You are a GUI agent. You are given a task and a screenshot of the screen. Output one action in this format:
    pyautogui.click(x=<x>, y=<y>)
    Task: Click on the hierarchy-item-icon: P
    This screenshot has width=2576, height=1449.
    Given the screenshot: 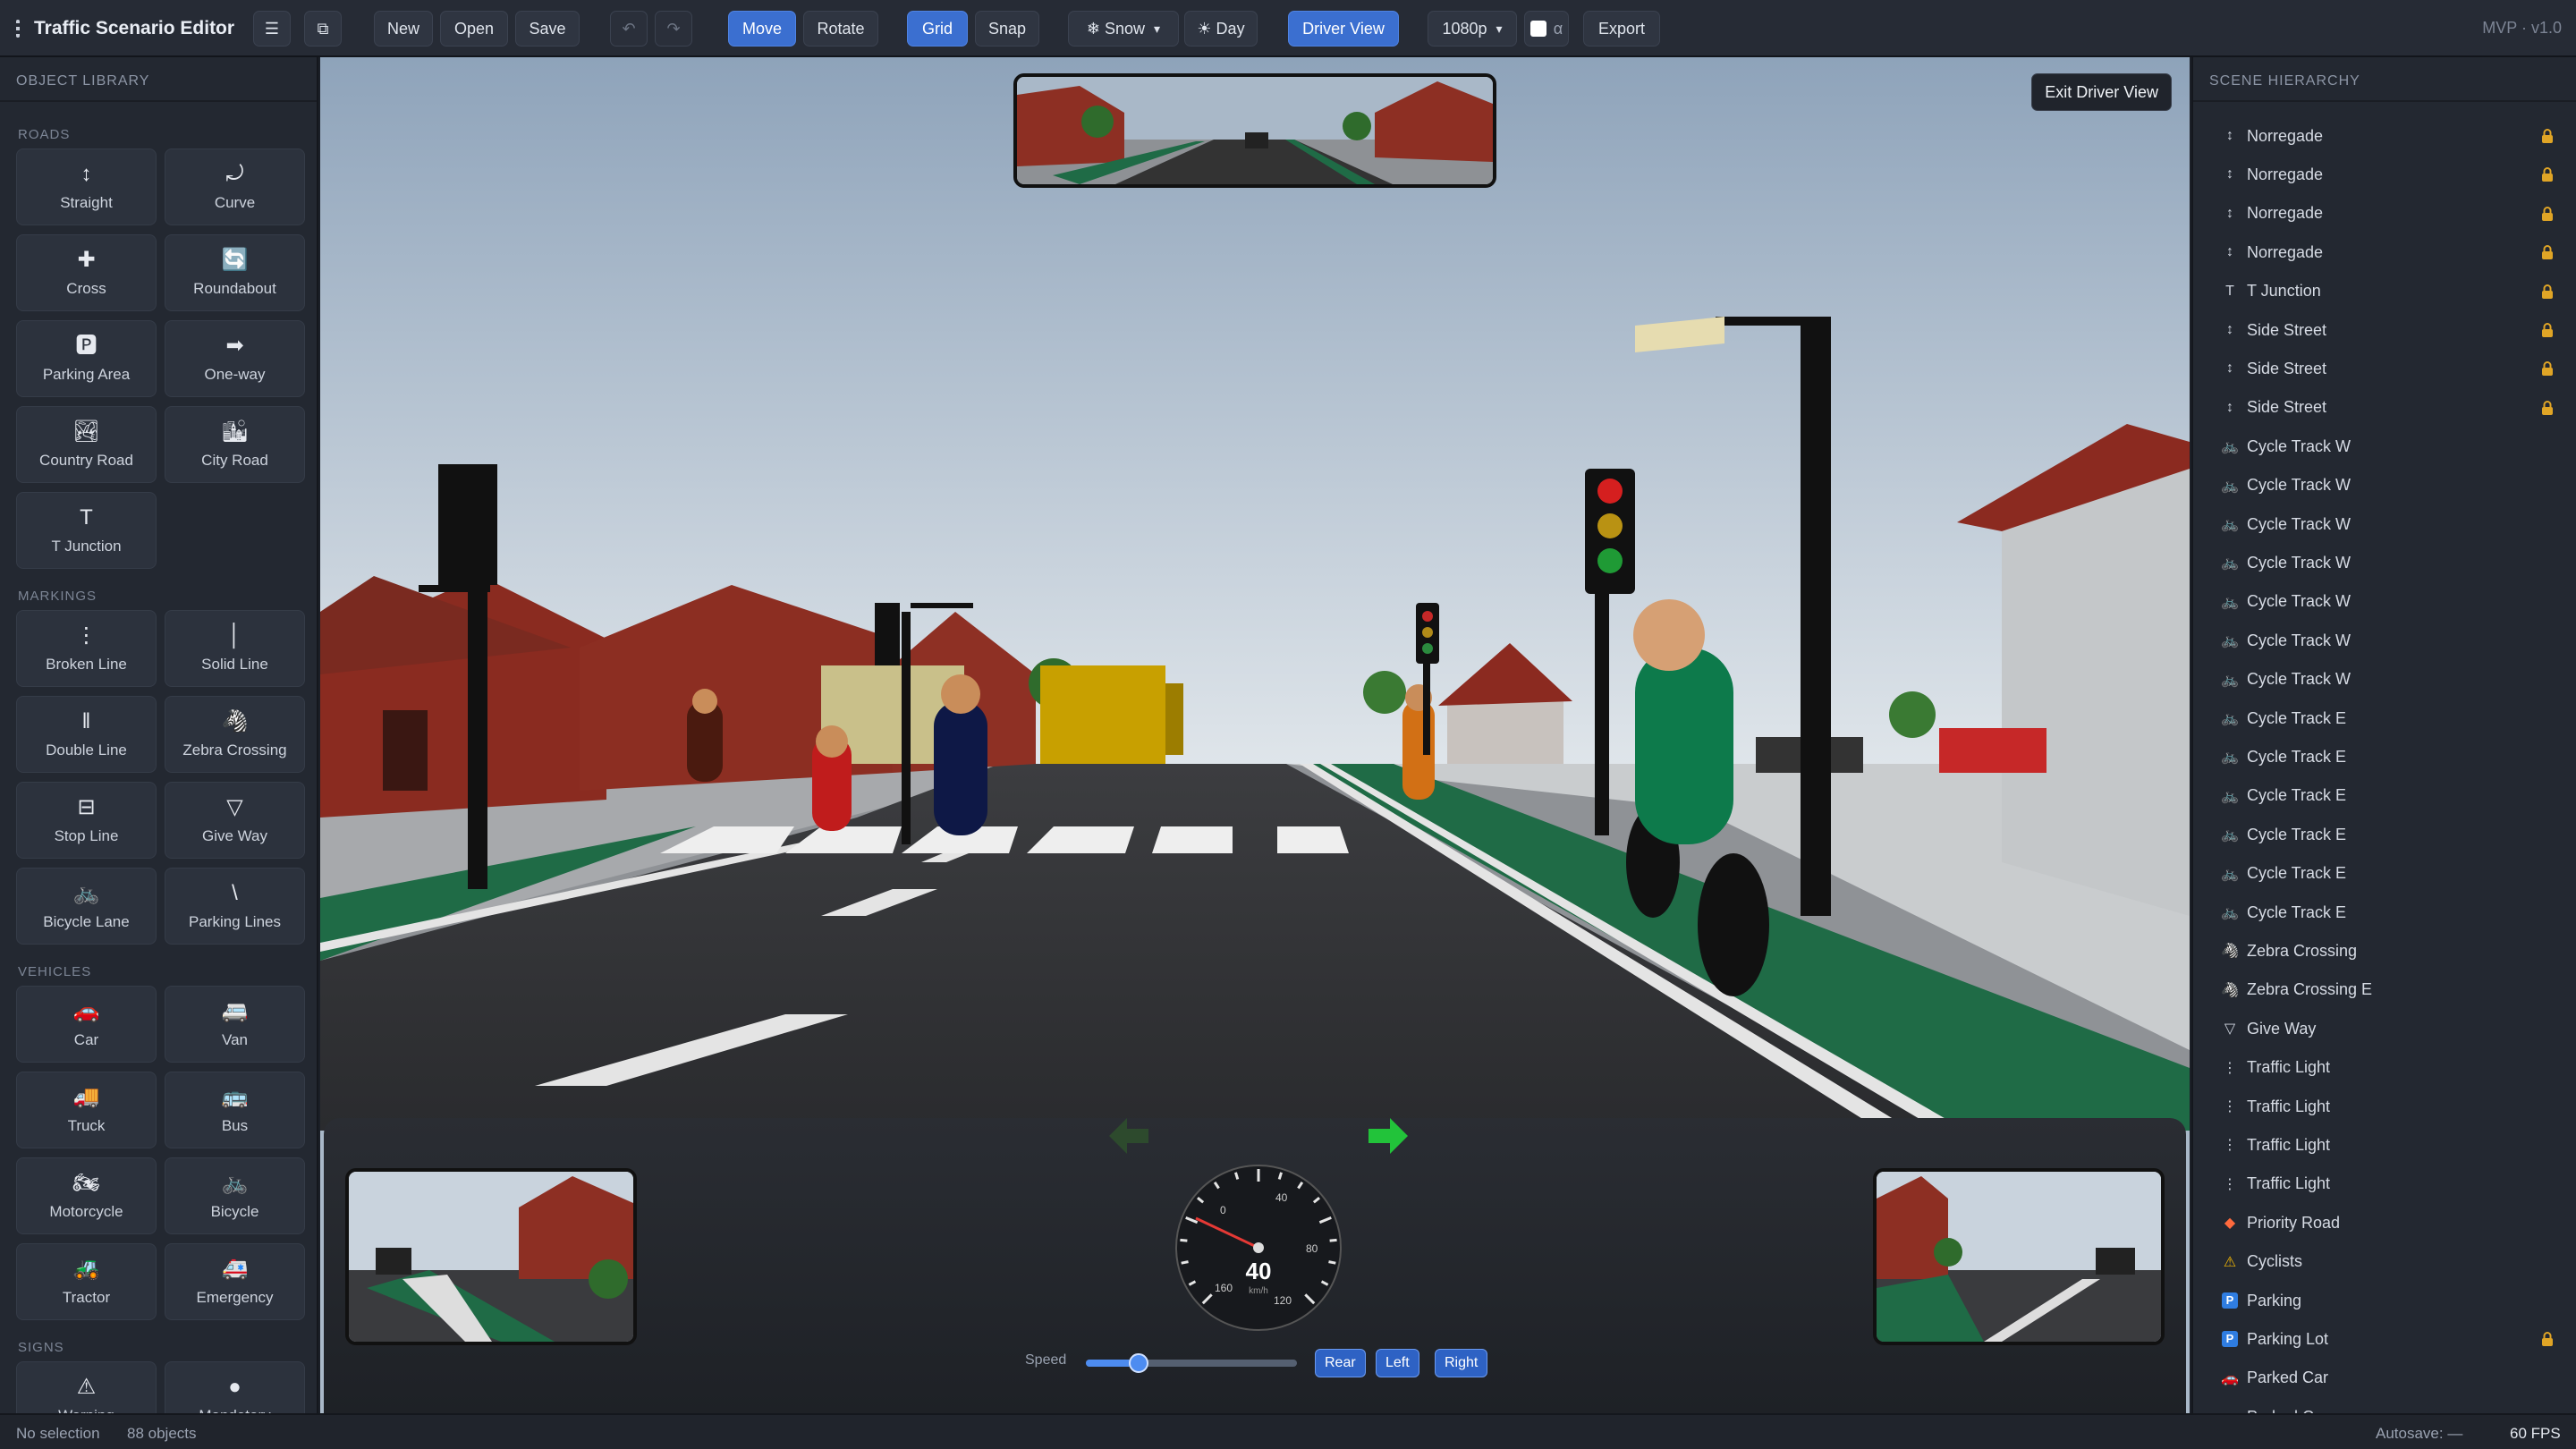 What is the action you would take?
    pyautogui.click(x=2230, y=1339)
    